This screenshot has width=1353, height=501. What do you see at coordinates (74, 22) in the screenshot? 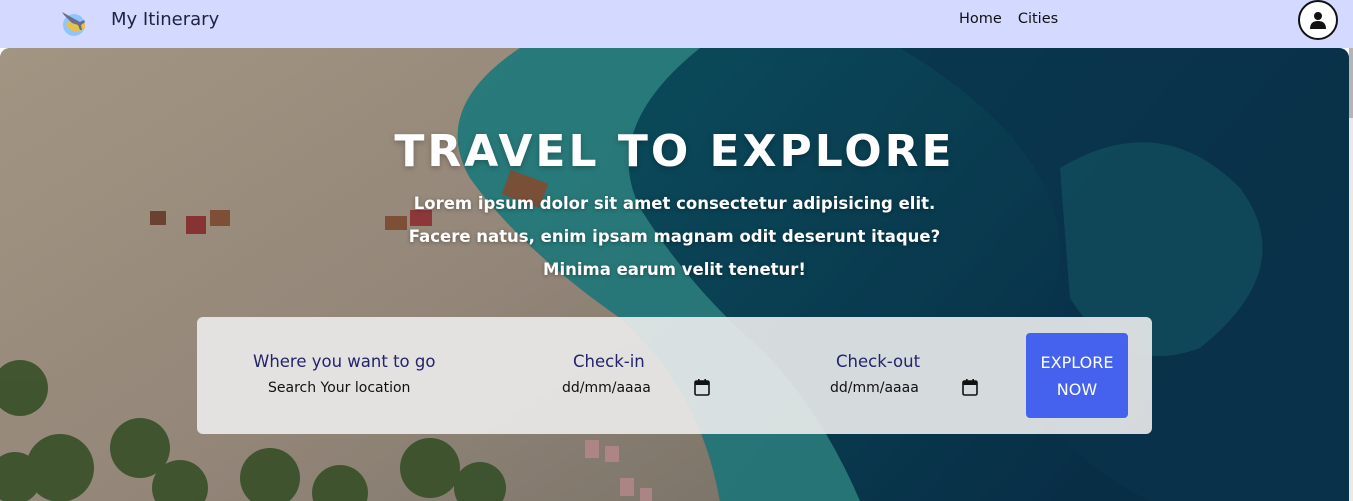
I see `plane-globe-icon` at bounding box center [74, 22].